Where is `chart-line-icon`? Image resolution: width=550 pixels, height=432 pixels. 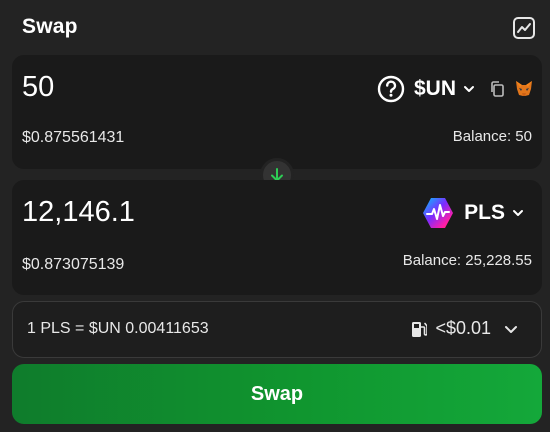 chart-line-icon is located at coordinates (524, 28).